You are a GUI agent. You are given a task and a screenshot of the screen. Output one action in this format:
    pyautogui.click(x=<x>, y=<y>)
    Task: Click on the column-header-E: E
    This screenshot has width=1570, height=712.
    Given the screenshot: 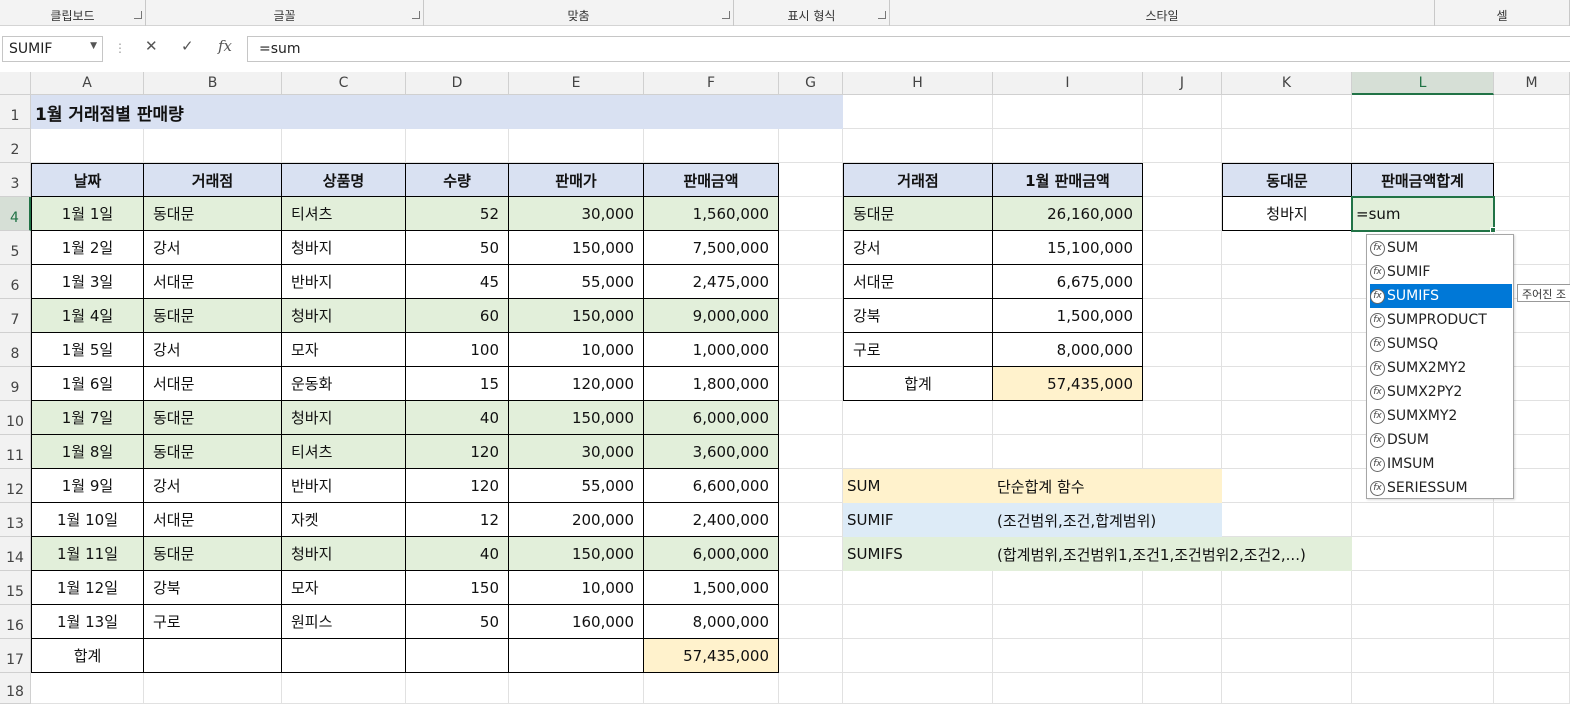 What is the action you would take?
    pyautogui.click(x=576, y=83)
    